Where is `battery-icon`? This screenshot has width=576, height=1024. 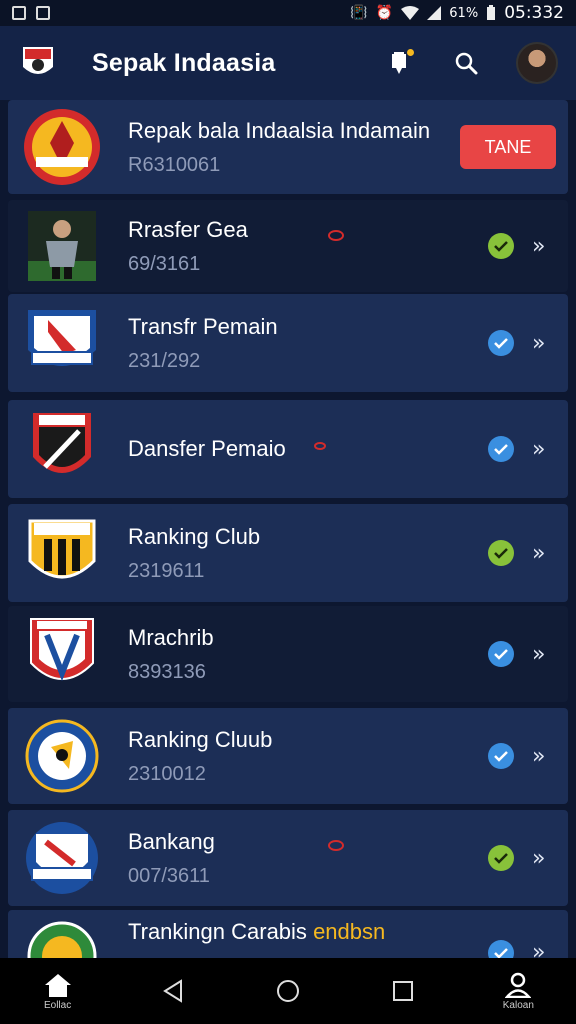 battery-icon is located at coordinates (491, 12).